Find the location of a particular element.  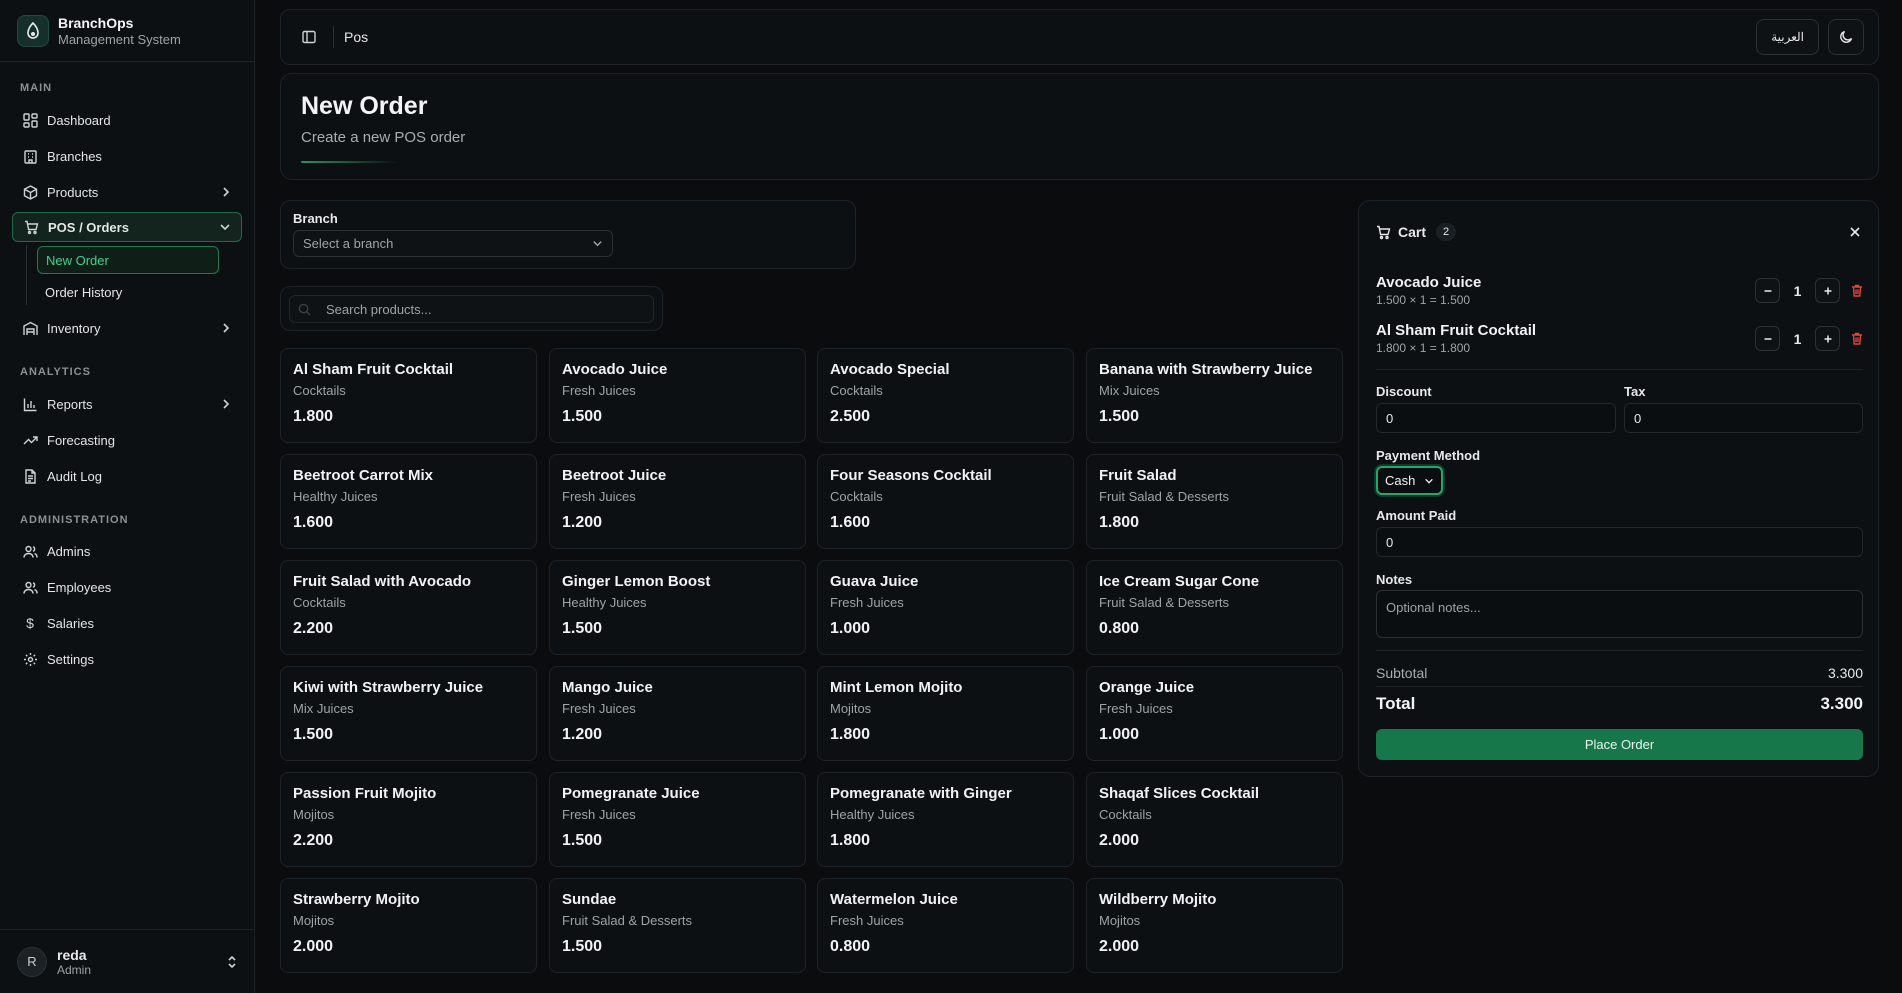

product-price: 0.800 is located at coordinates (1119, 628).